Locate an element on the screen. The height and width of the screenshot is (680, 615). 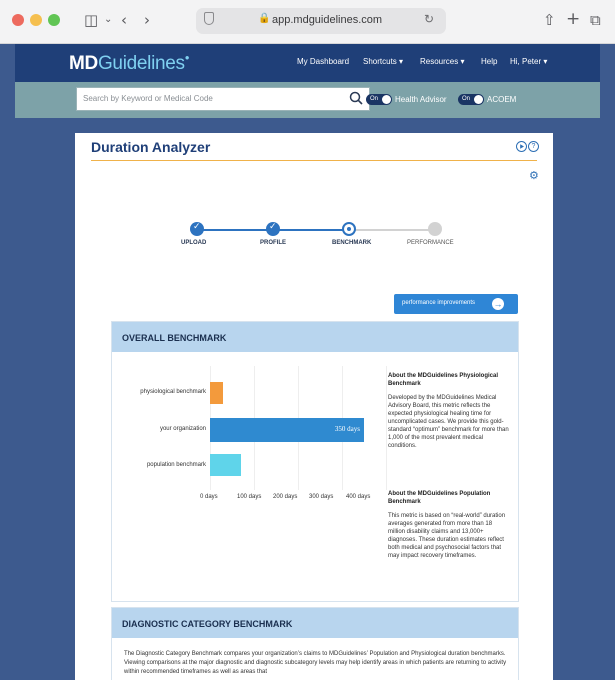
x-tick: 100 days is located at coordinates (249, 497).